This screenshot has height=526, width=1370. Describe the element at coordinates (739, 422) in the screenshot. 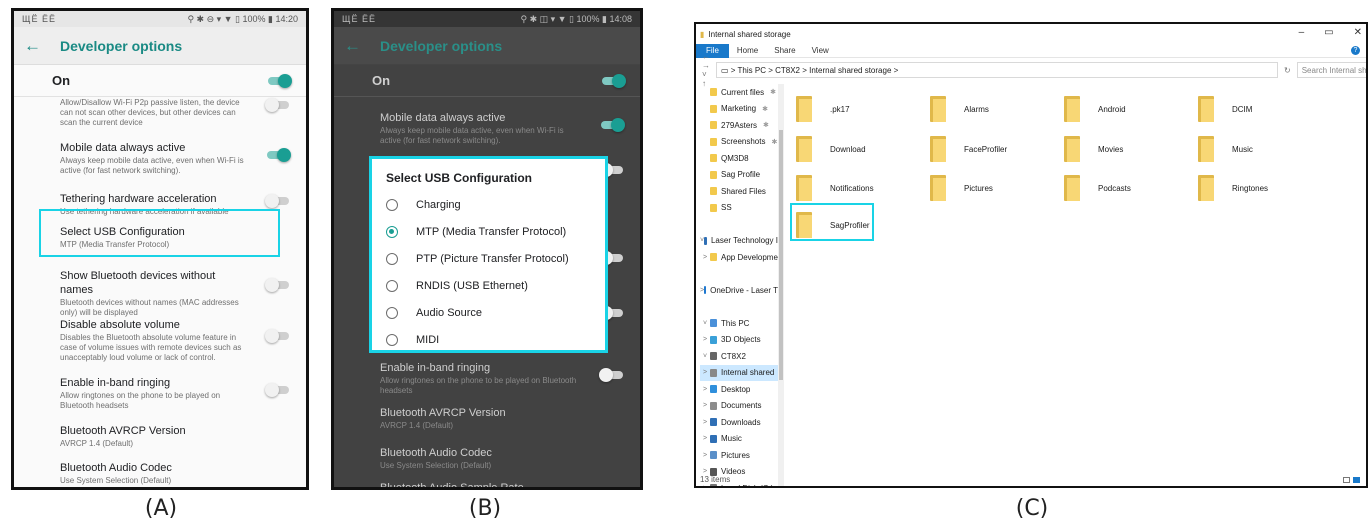

I see `nav-item: > Downloads` at that location.